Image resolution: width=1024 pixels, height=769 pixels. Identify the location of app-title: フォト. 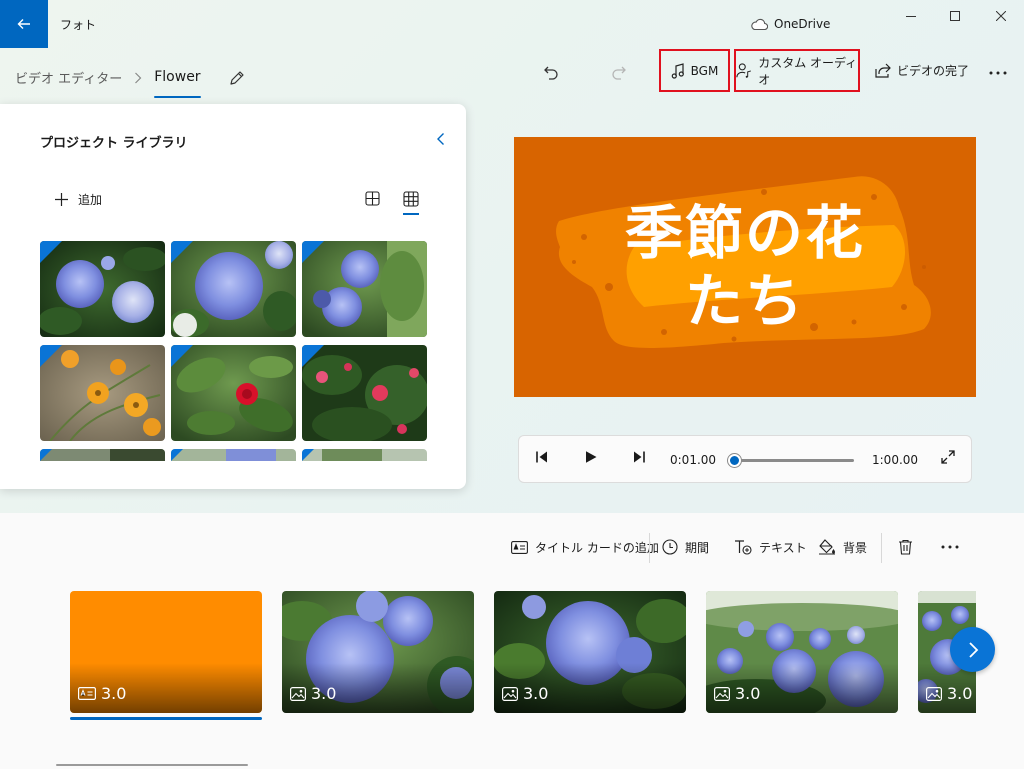
(78, 25).